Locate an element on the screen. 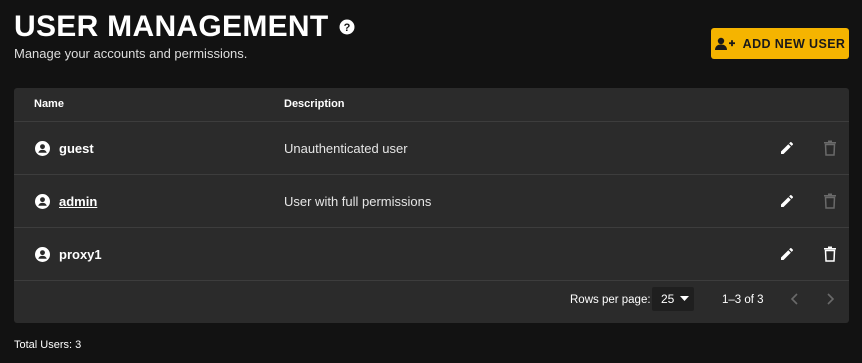 Image resolution: width=862 pixels, height=363 pixels. user-description: User with full permissions is located at coordinates (358, 201).